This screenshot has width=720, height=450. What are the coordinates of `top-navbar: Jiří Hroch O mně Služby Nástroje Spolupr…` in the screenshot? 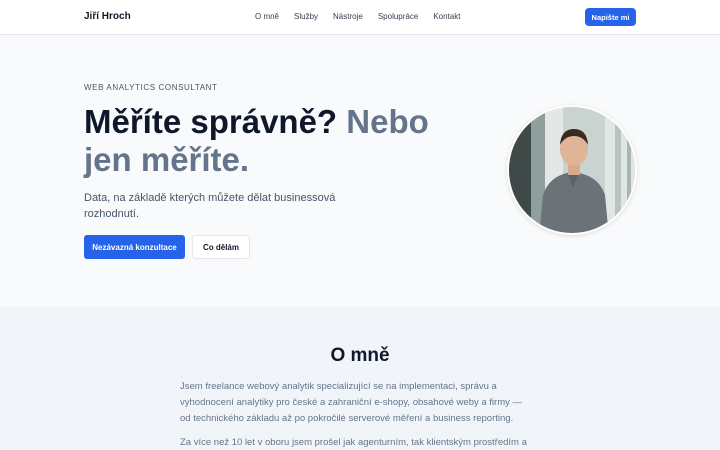 It's located at (360, 17).